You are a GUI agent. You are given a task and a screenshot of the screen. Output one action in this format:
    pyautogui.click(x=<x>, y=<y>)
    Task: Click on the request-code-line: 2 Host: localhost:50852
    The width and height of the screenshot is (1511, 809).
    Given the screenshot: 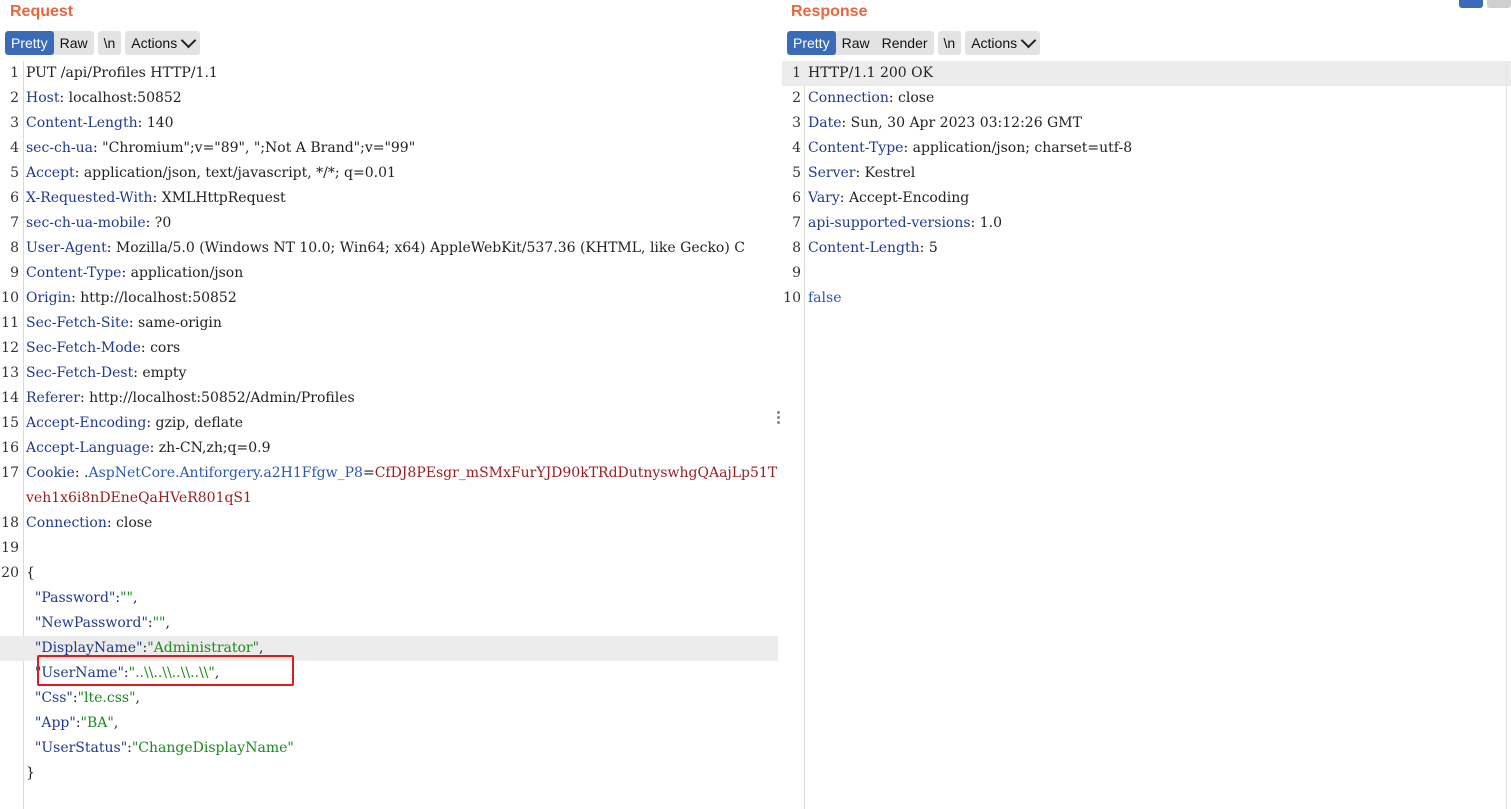 What is the action you would take?
    pyautogui.click(x=389, y=98)
    